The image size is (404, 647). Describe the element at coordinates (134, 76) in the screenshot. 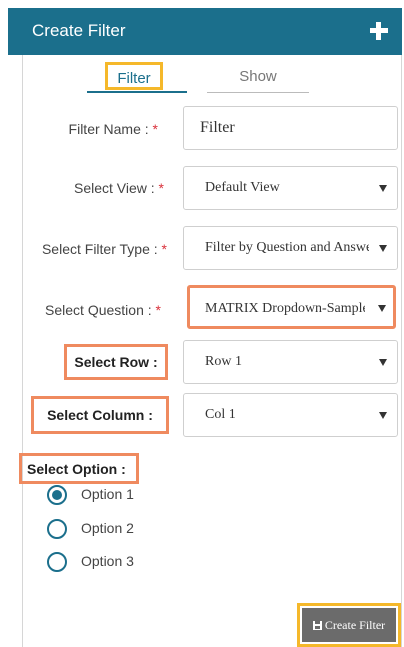

I see `tab-filter: Filter` at that location.